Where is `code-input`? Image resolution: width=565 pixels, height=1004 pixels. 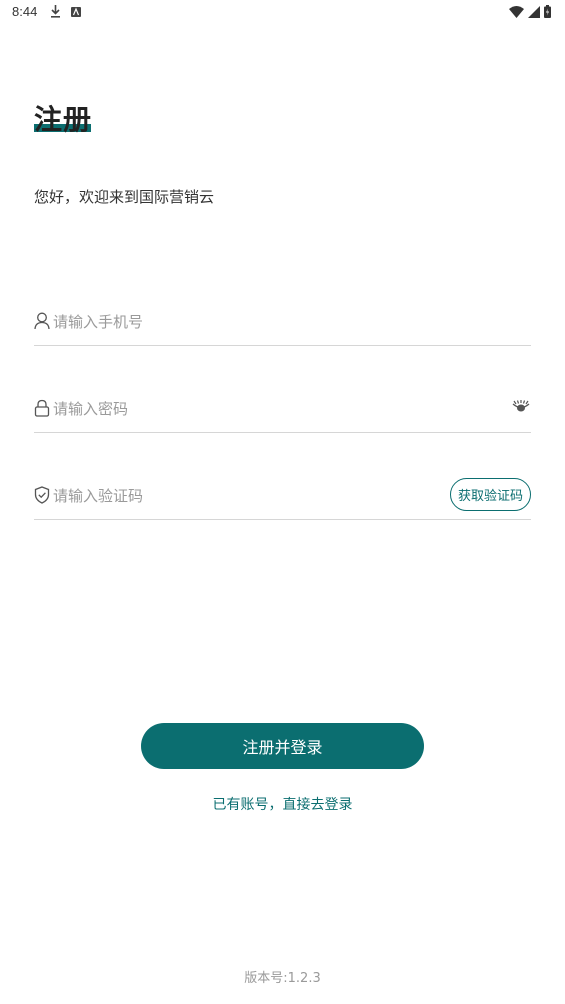
code-input is located at coordinates (243, 496).